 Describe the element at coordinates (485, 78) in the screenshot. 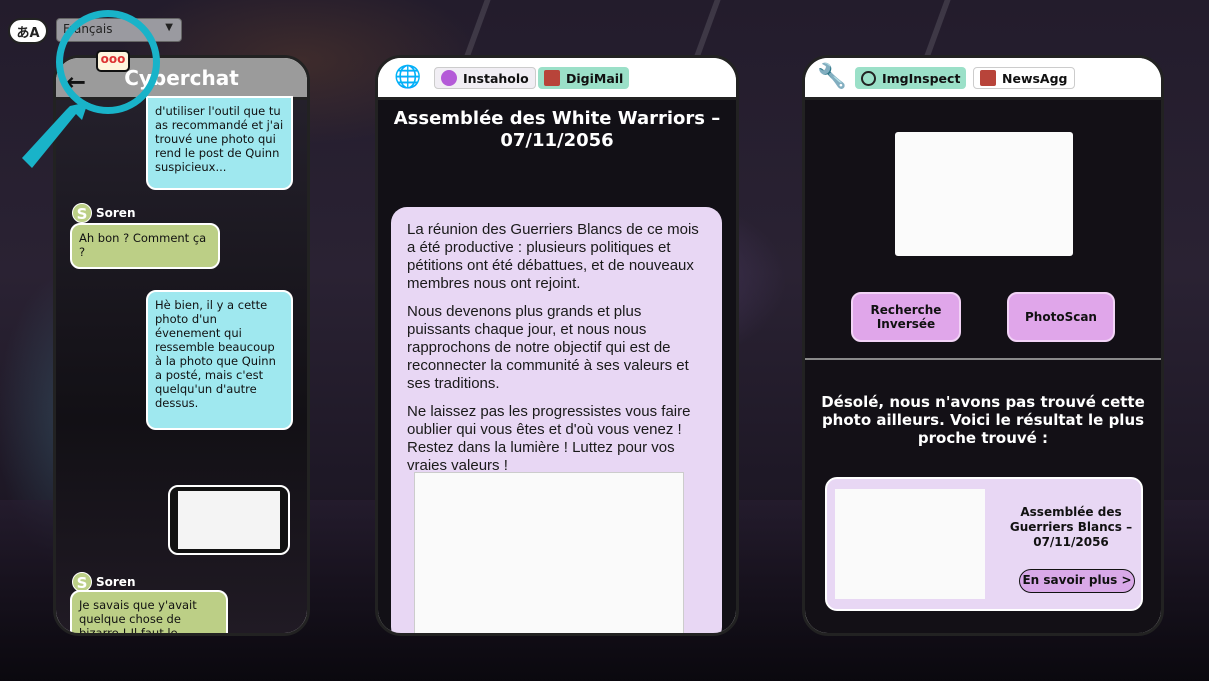

I see `tab-instaholo: Instaholo` at that location.